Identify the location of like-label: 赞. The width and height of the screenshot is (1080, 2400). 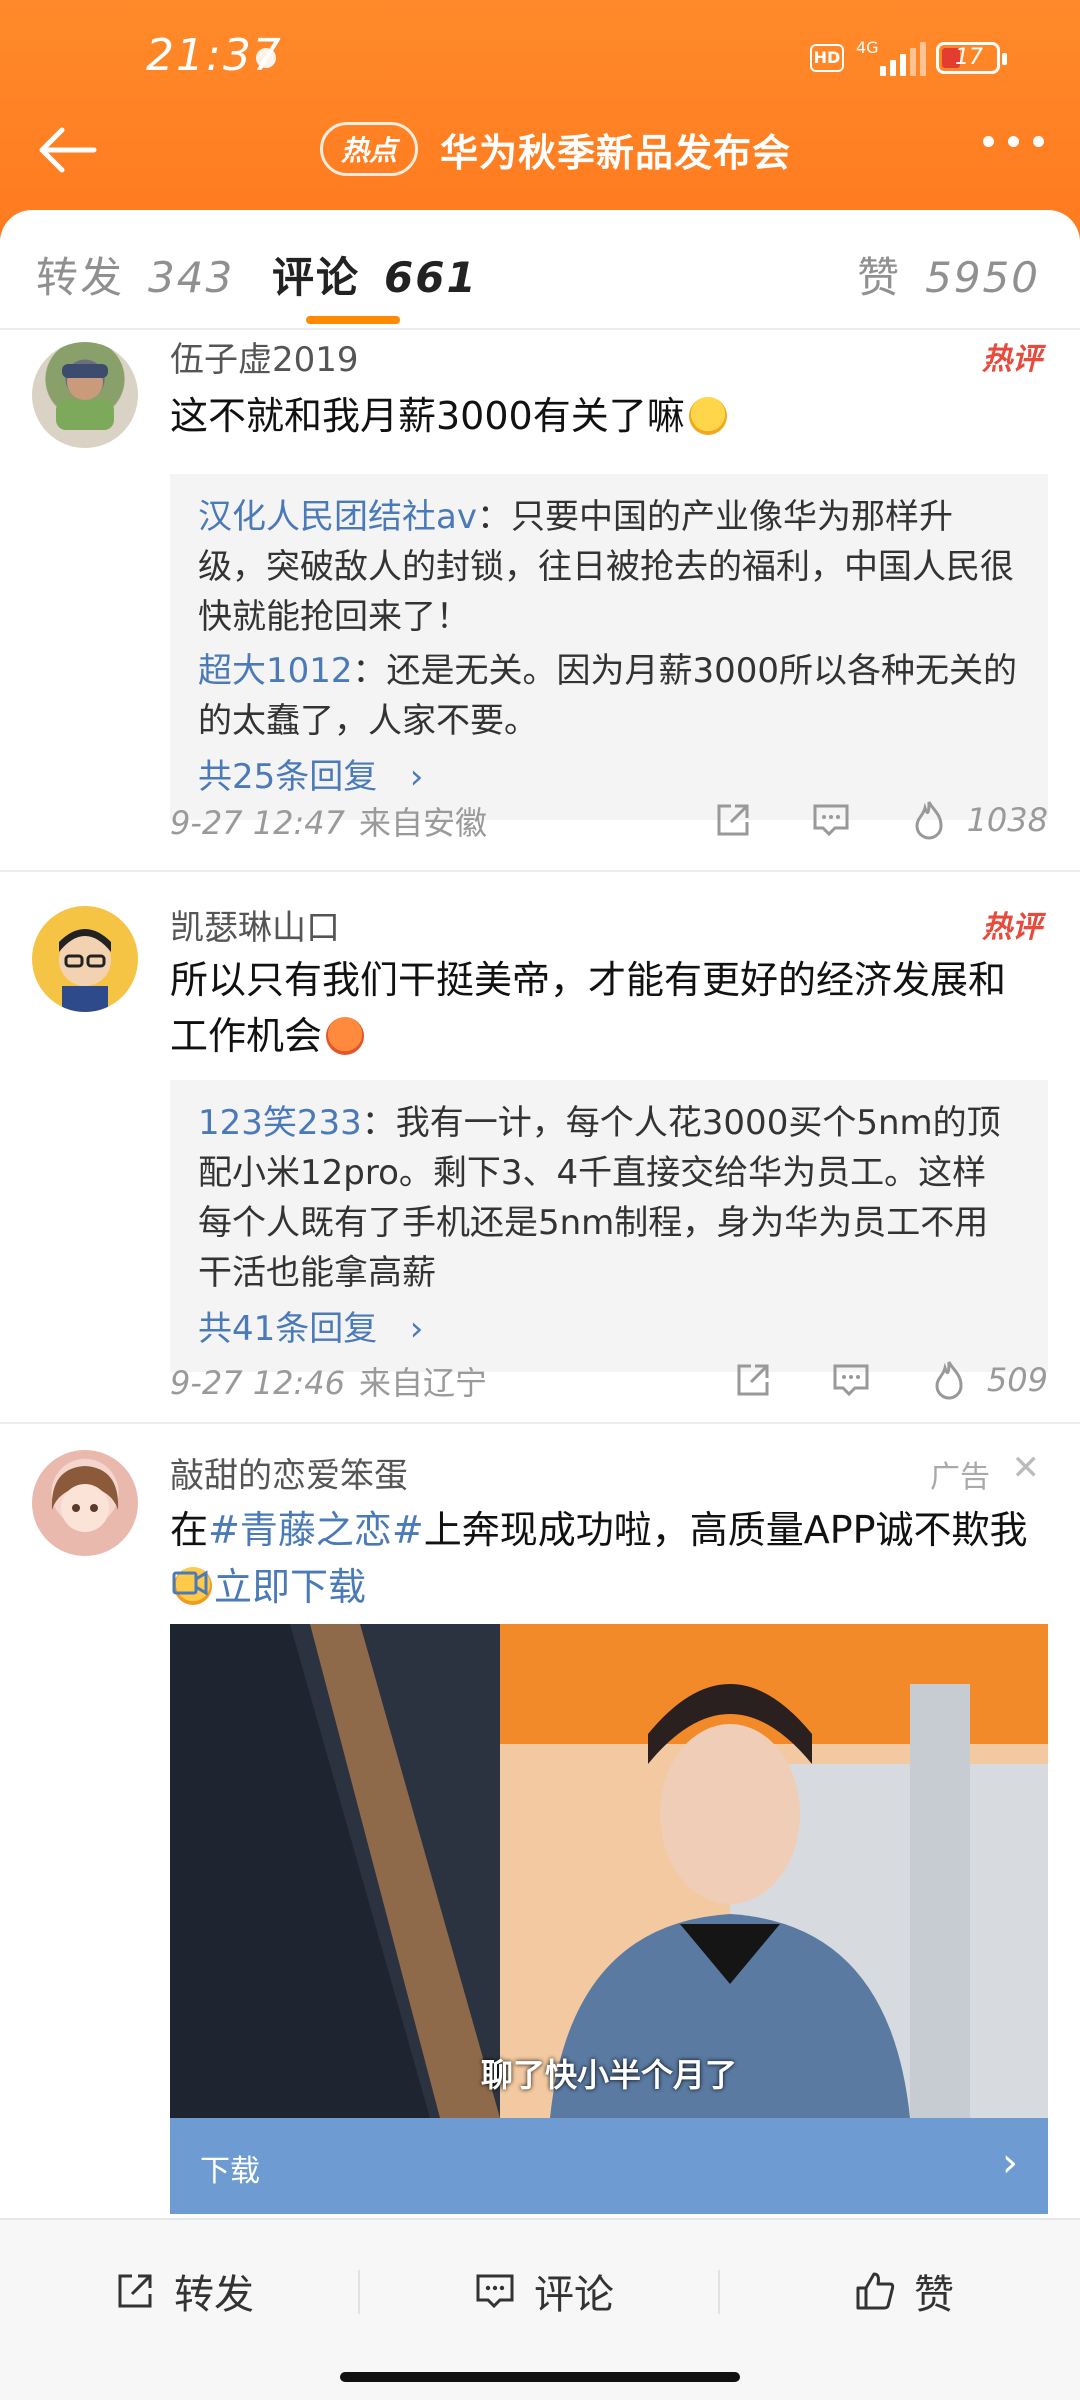
(934, 2295).